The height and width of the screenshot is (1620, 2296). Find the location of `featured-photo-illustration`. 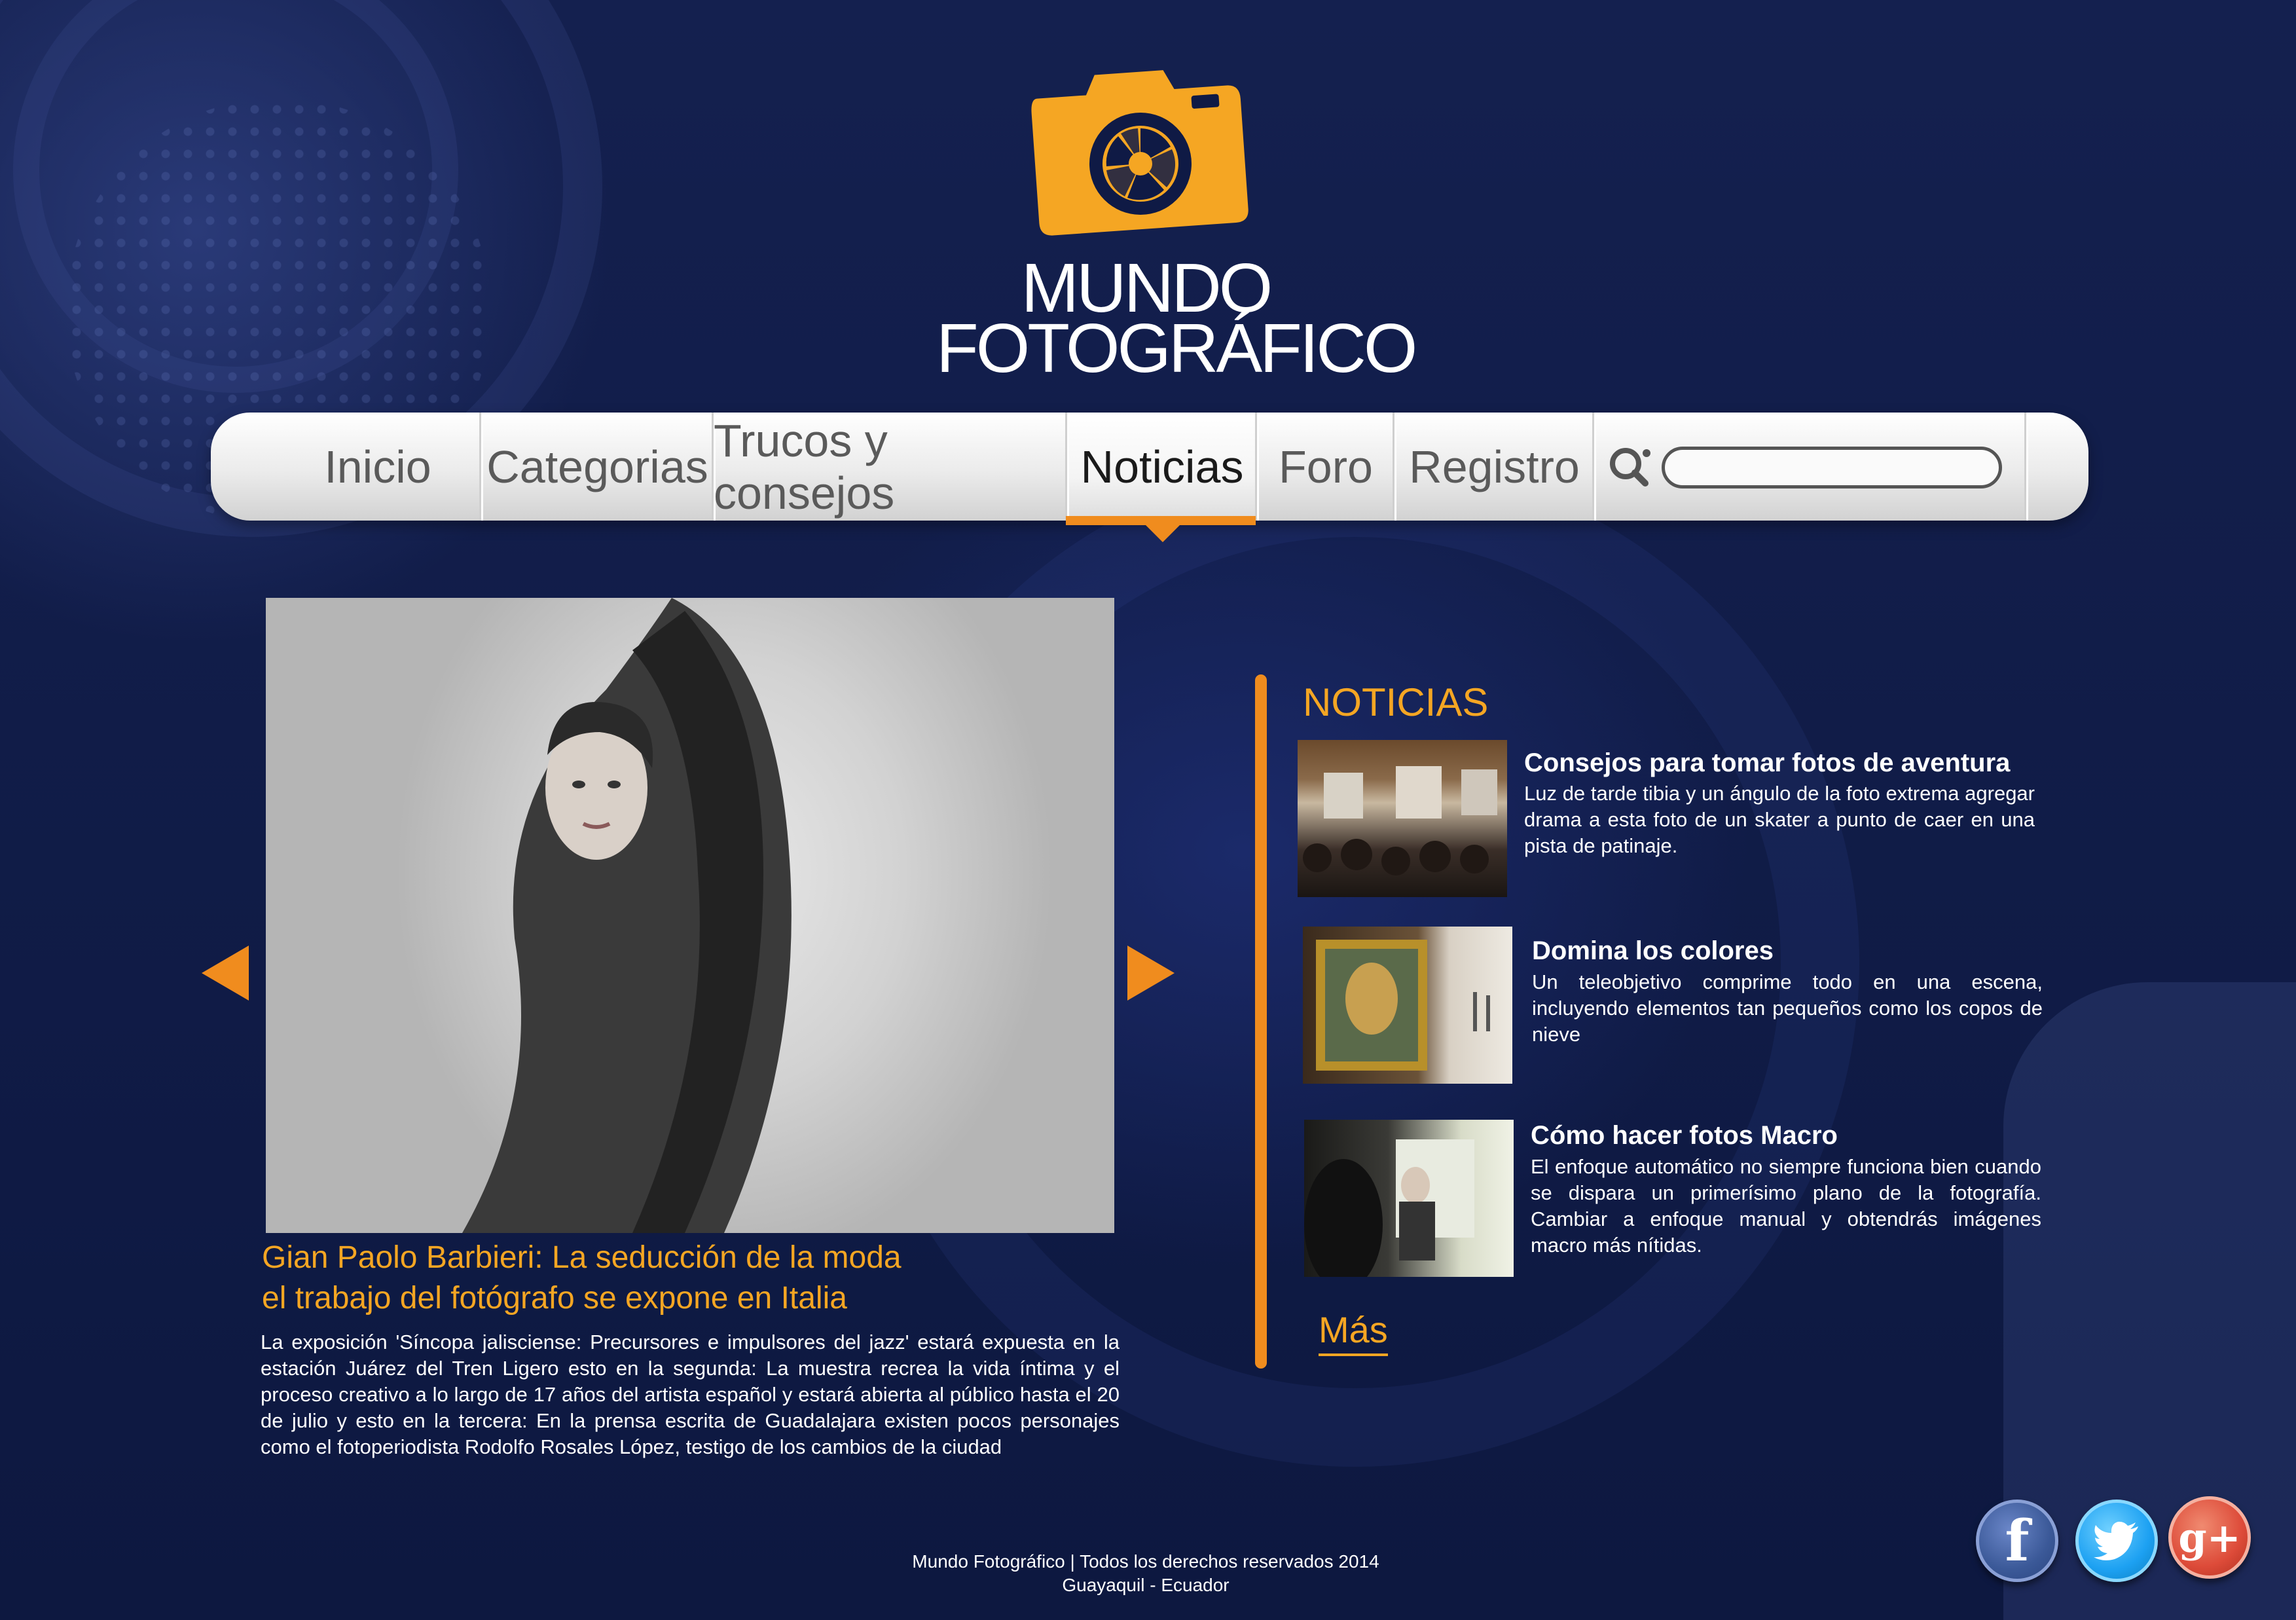

featured-photo-illustration is located at coordinates (627, 915).